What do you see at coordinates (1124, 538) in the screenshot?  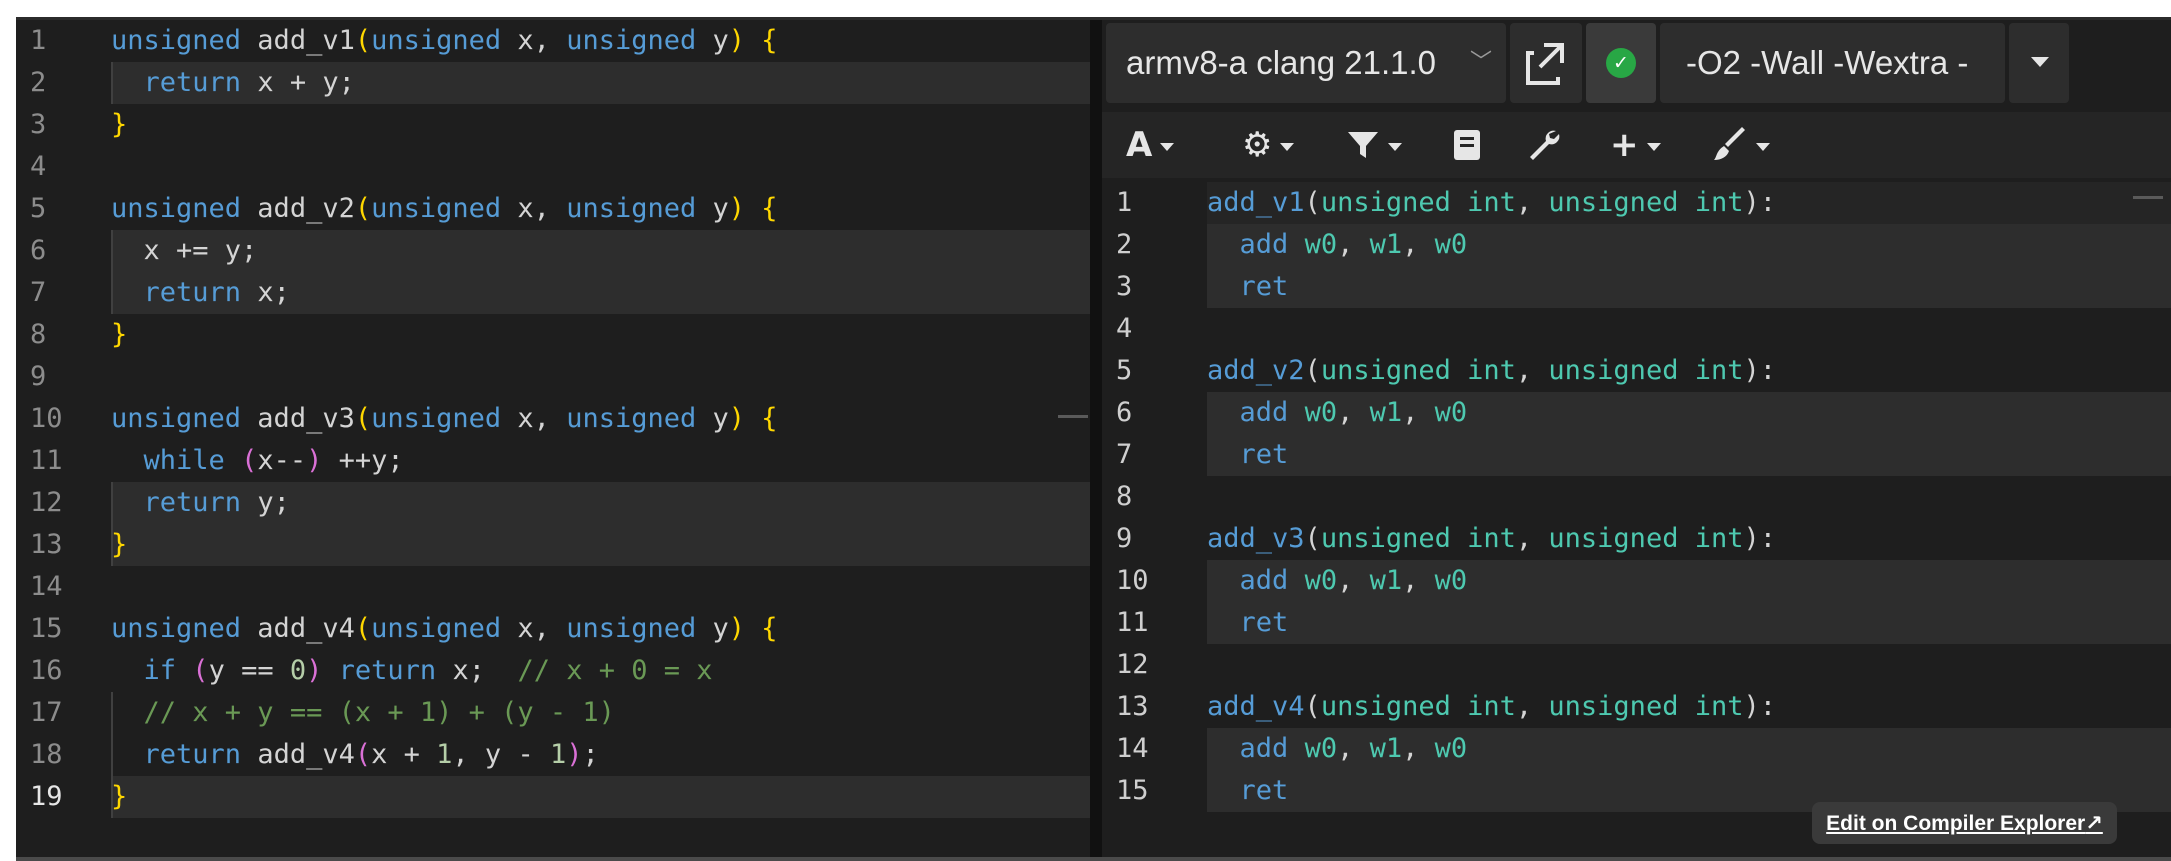 I see `asm-line-number: 9` at bounding box center [1124, 538].